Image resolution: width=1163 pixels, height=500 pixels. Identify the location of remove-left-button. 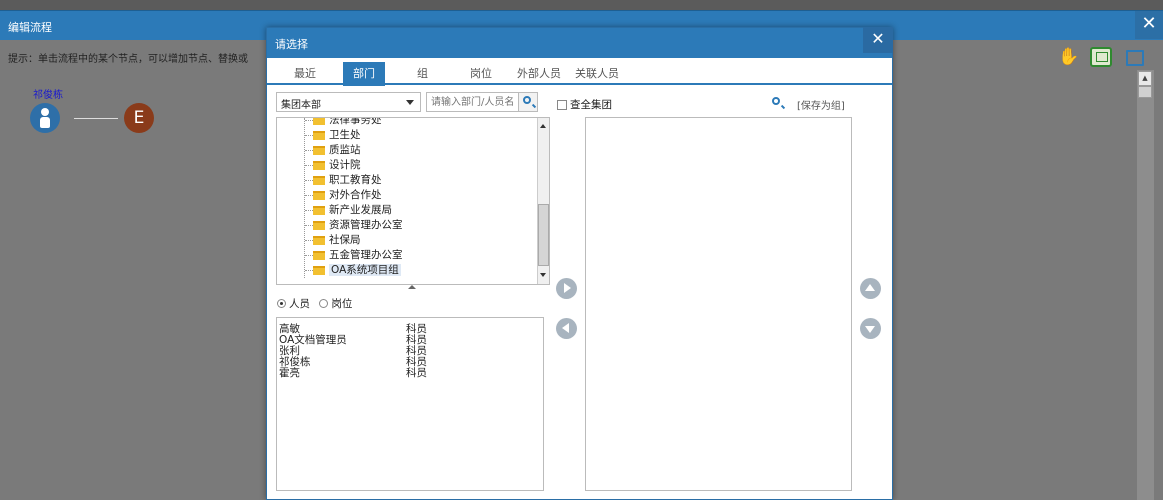
(566, 328).